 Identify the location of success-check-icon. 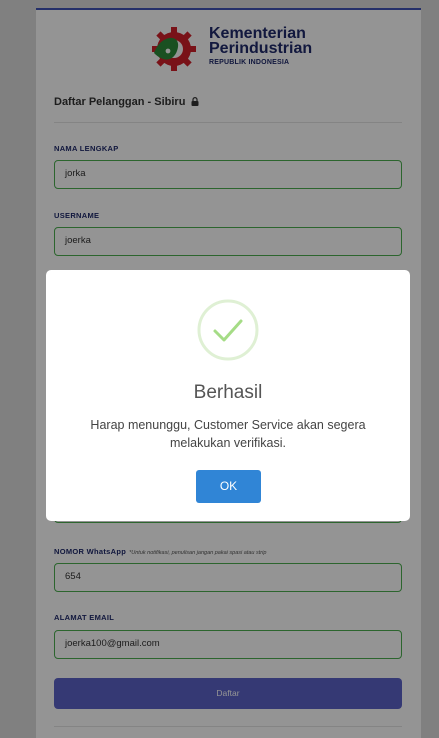
(228, 330).